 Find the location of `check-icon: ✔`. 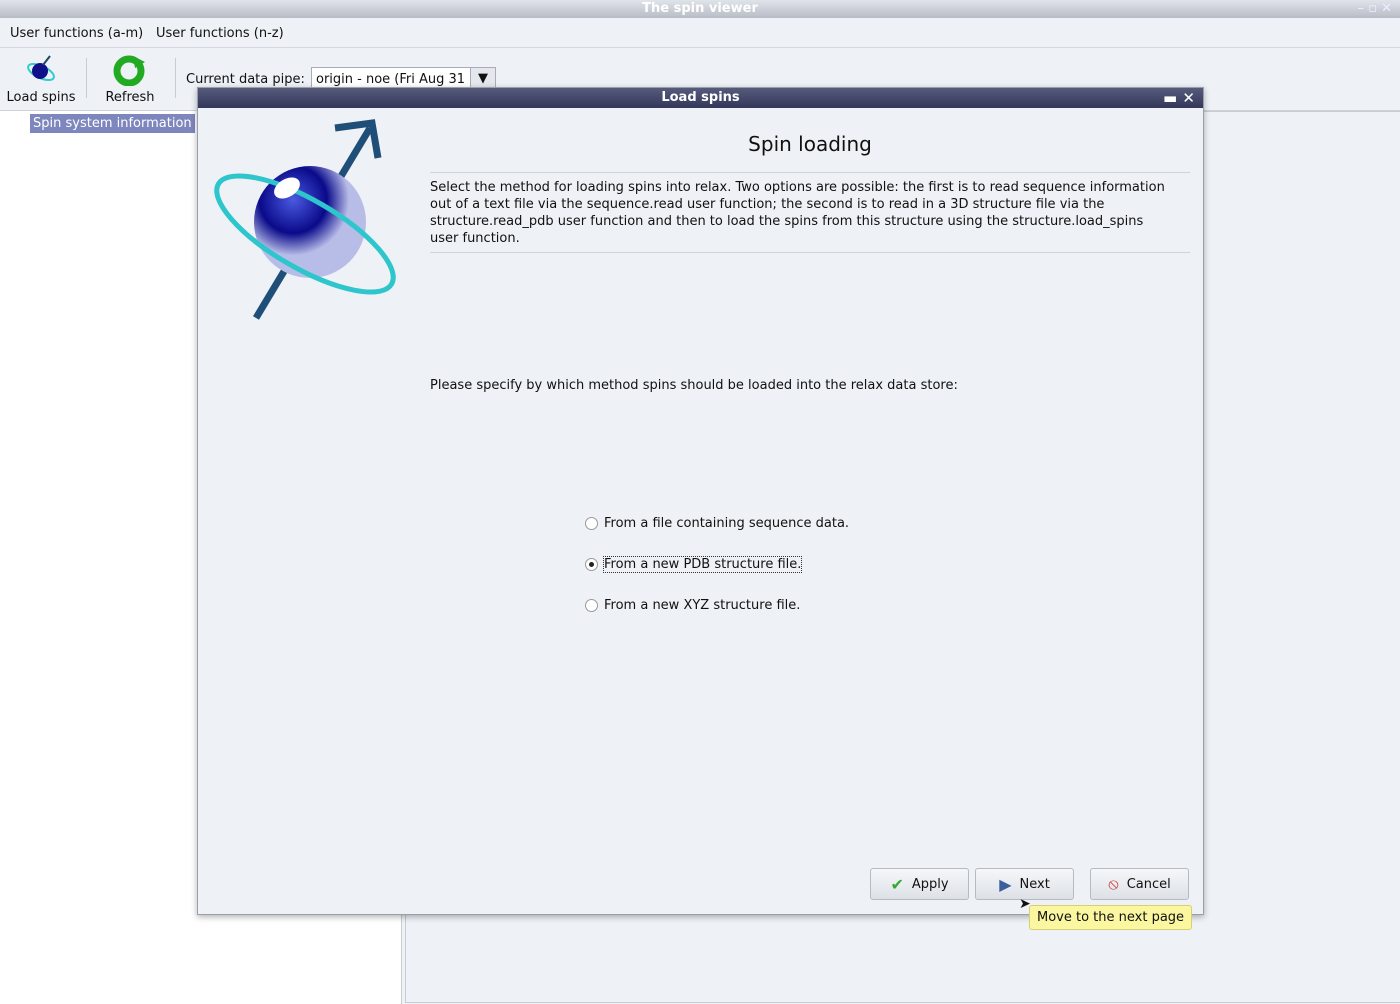

check-icon: ✔ is located at coordinates (897, 884).